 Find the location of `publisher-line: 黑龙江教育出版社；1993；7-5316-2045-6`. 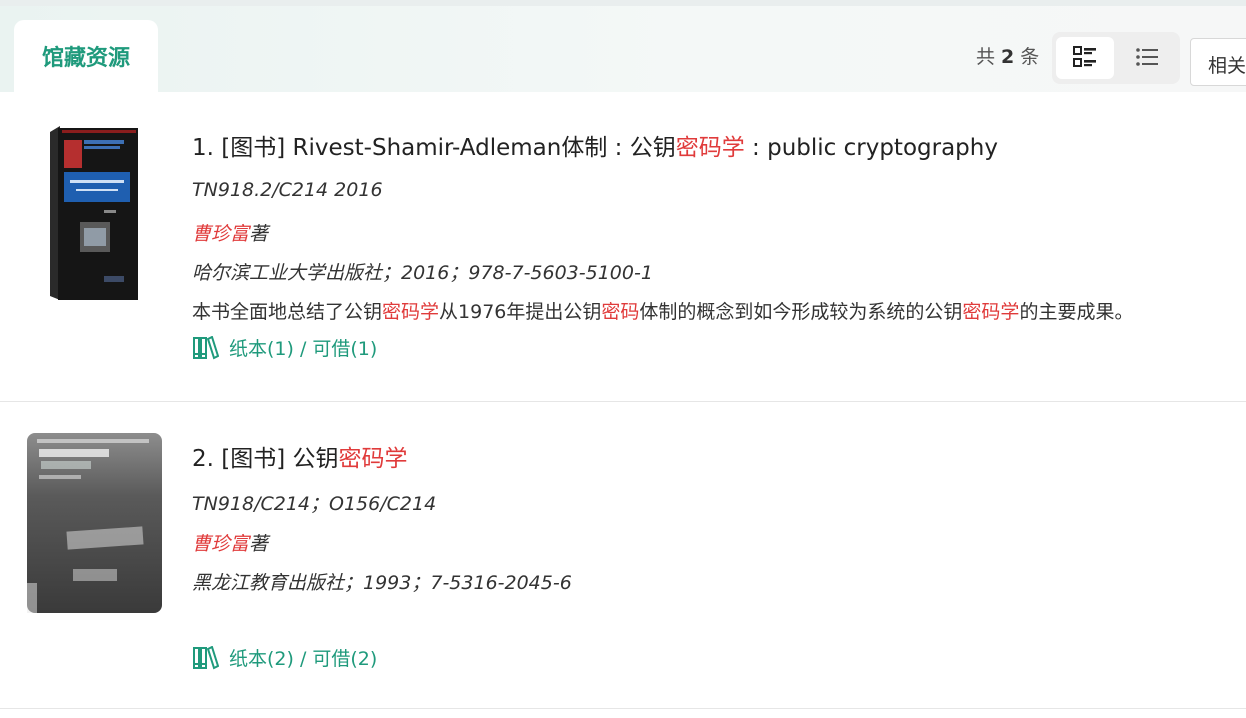

publisher-line: 黑龙江教育出版社；1993；7-5316-2045-6 is located at coordinates (382, 583).